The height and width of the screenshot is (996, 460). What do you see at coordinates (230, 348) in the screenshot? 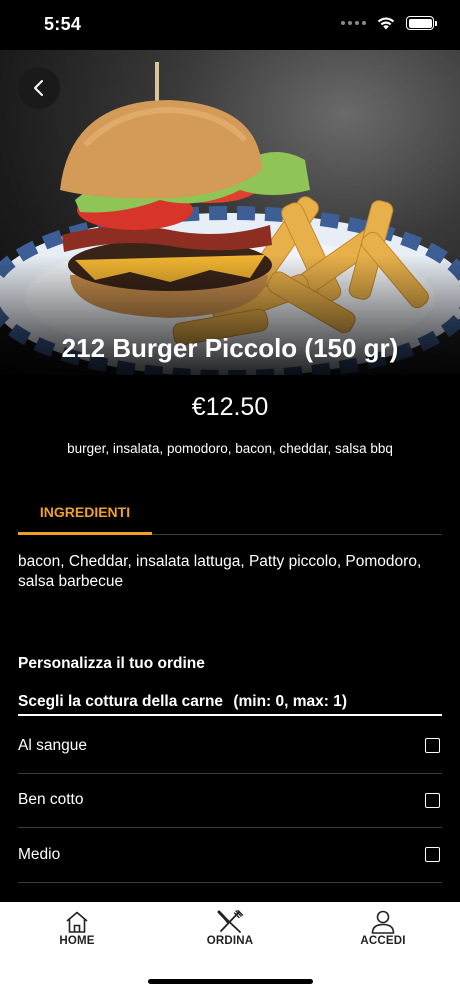
I see `product-title: 212 Burger Piccolo (150 gr)` at bounding box center [230, 348].